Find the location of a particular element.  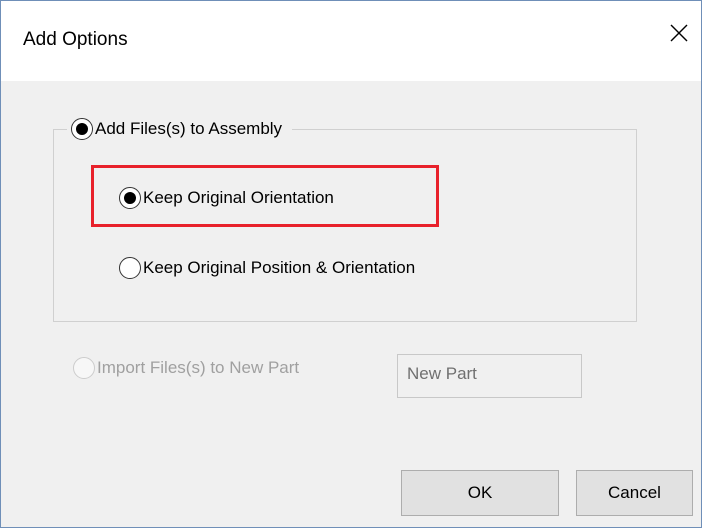

ok-button: OK is located at coordinates (480, 493).